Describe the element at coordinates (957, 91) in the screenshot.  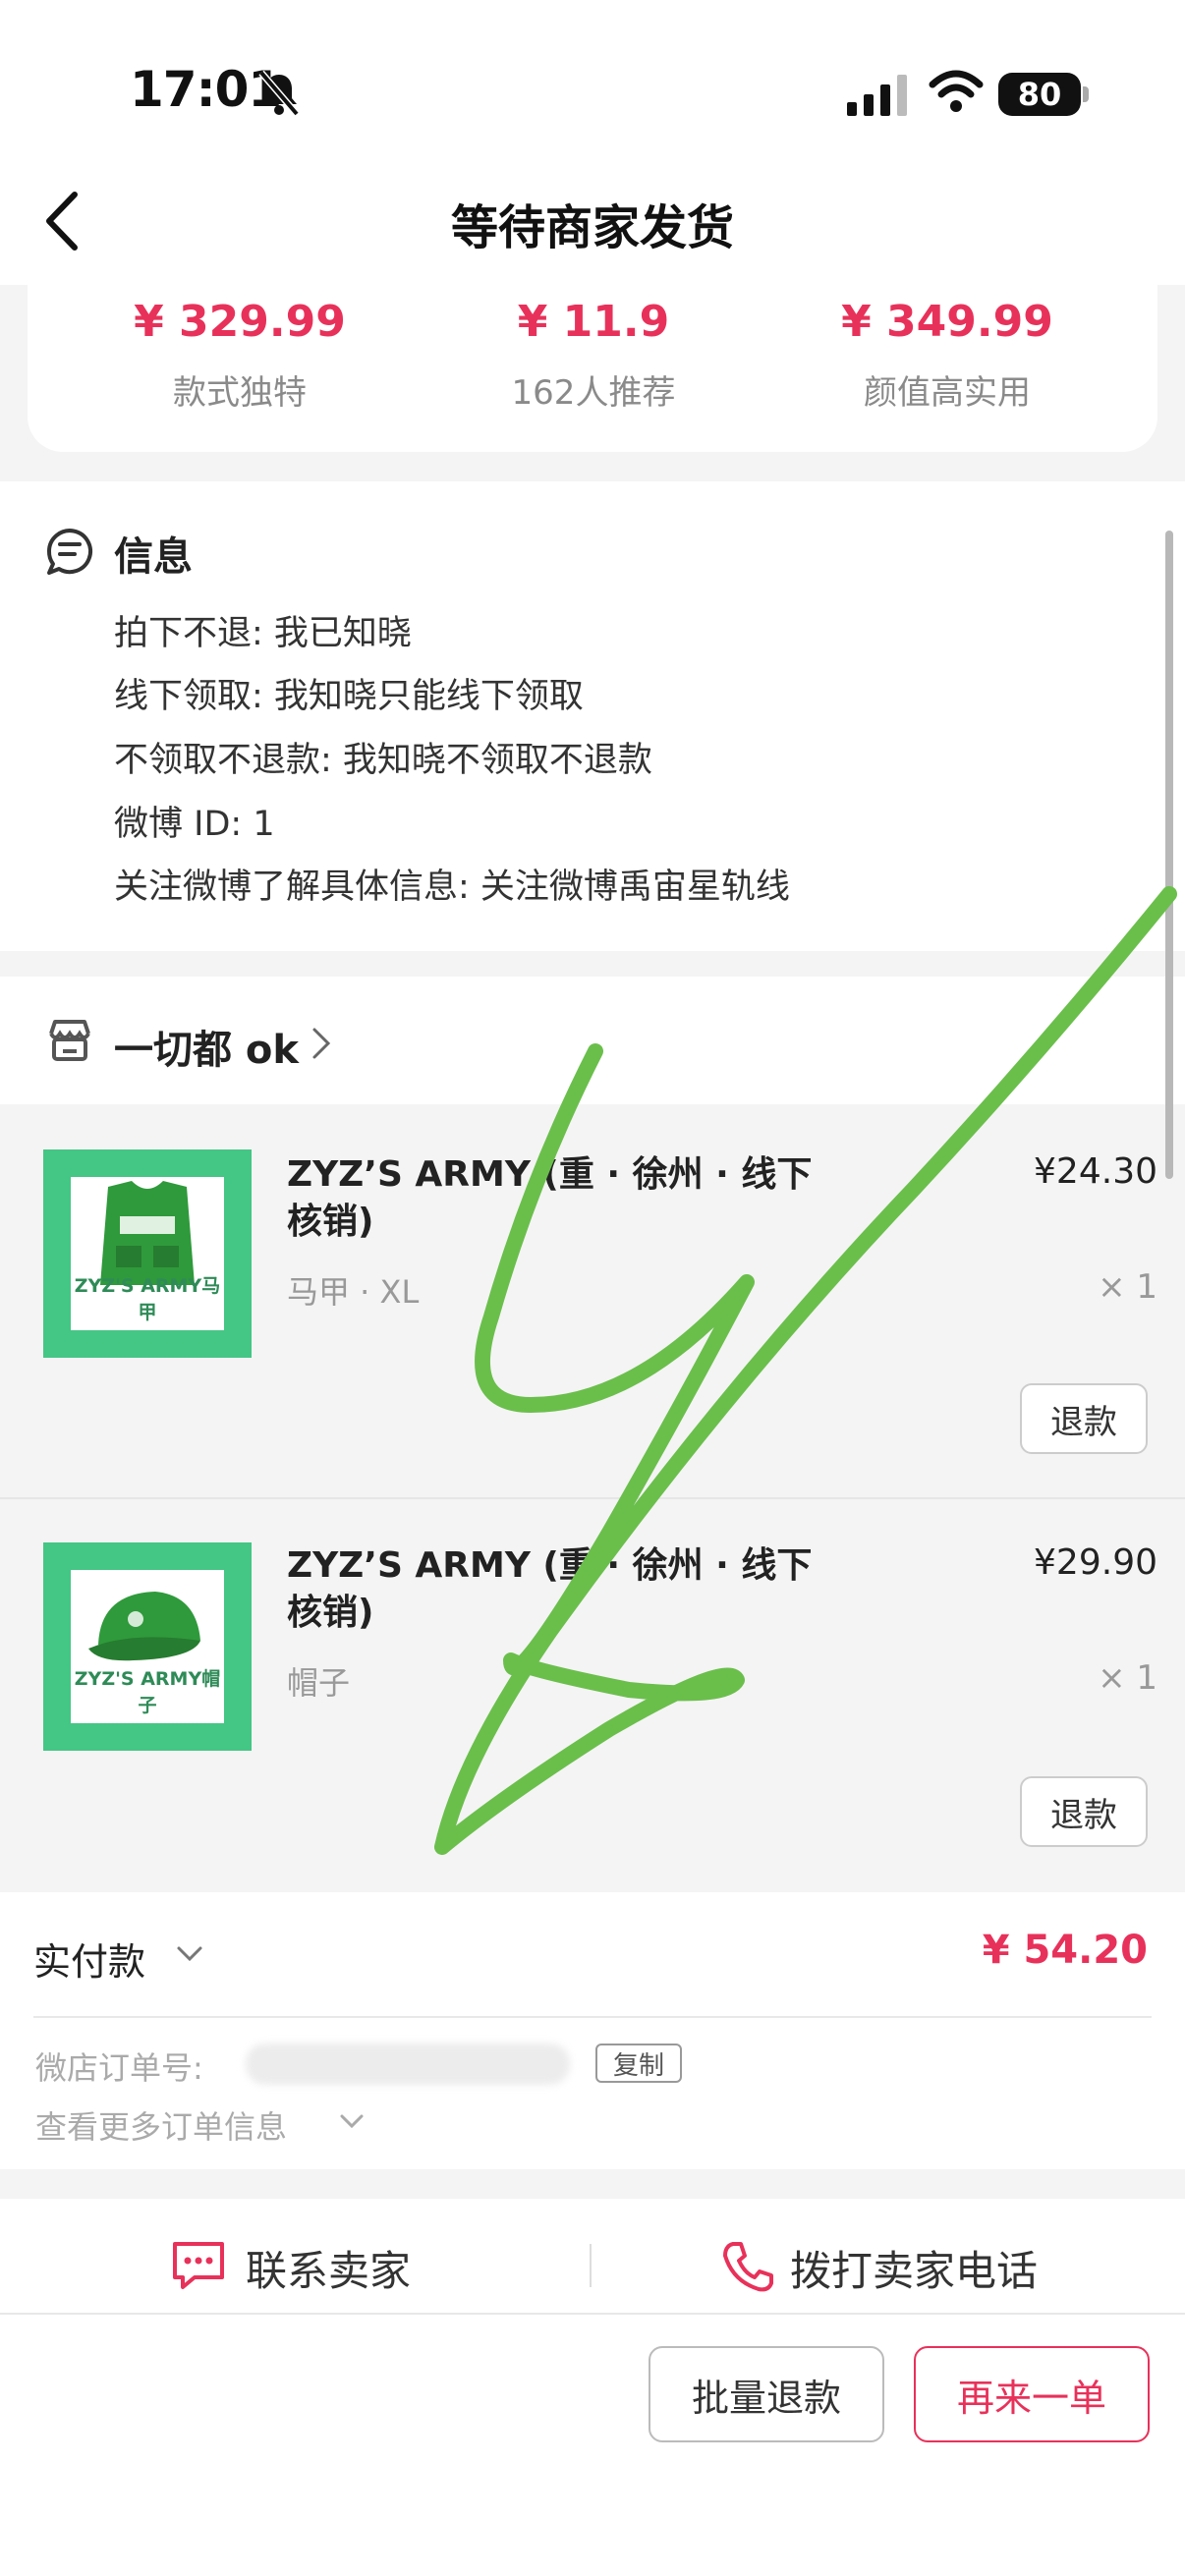
I see `wifi-icon` at that location.